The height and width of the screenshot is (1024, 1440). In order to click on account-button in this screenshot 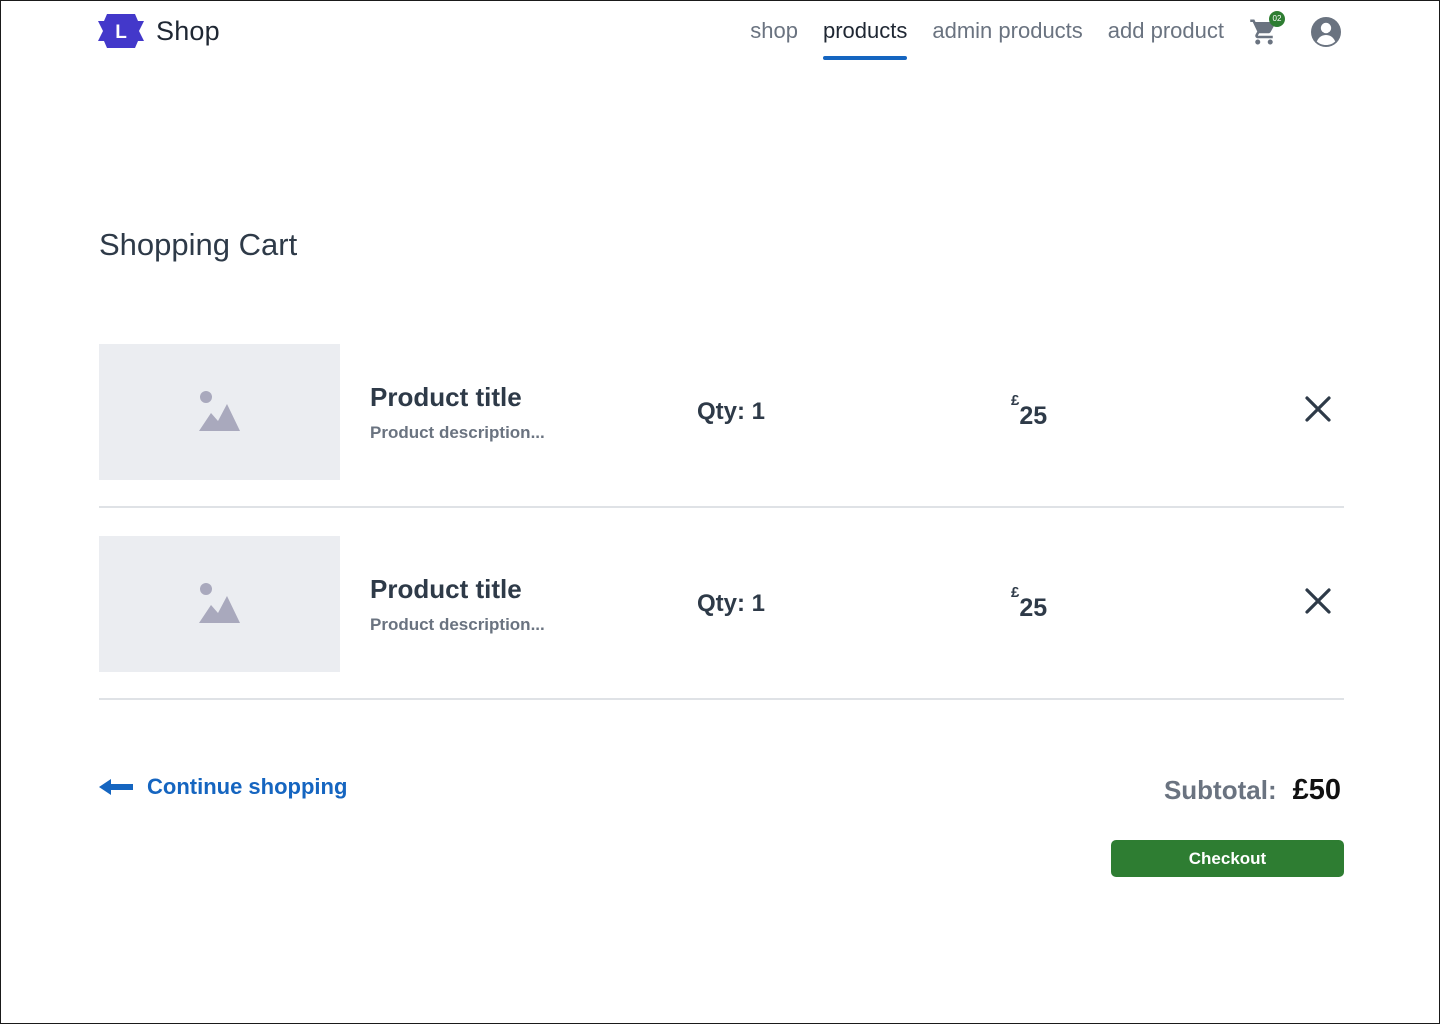, I will do `click(1326, 32)`.